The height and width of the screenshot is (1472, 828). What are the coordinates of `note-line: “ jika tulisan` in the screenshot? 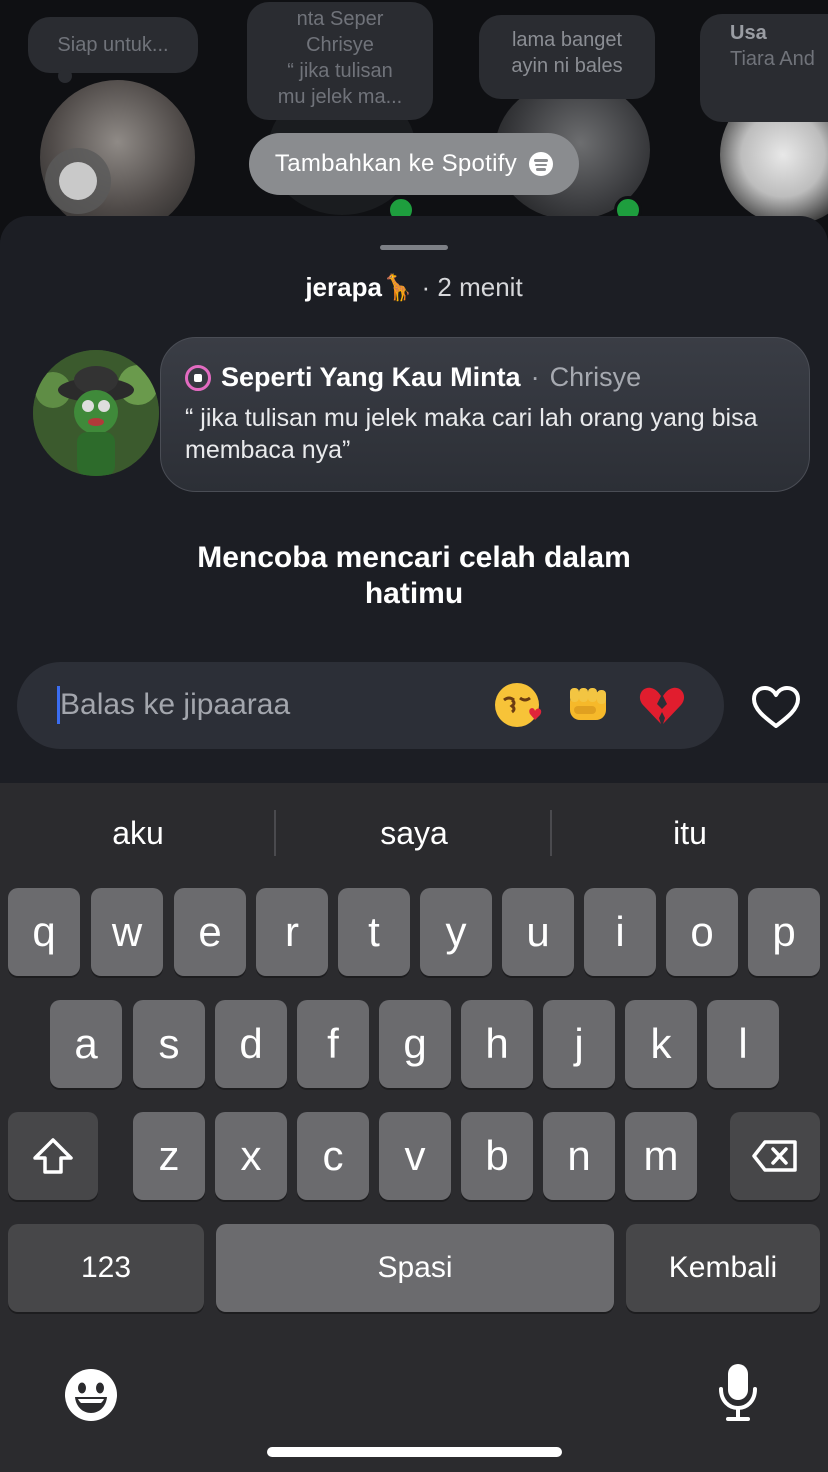 It's located at (340, 71).